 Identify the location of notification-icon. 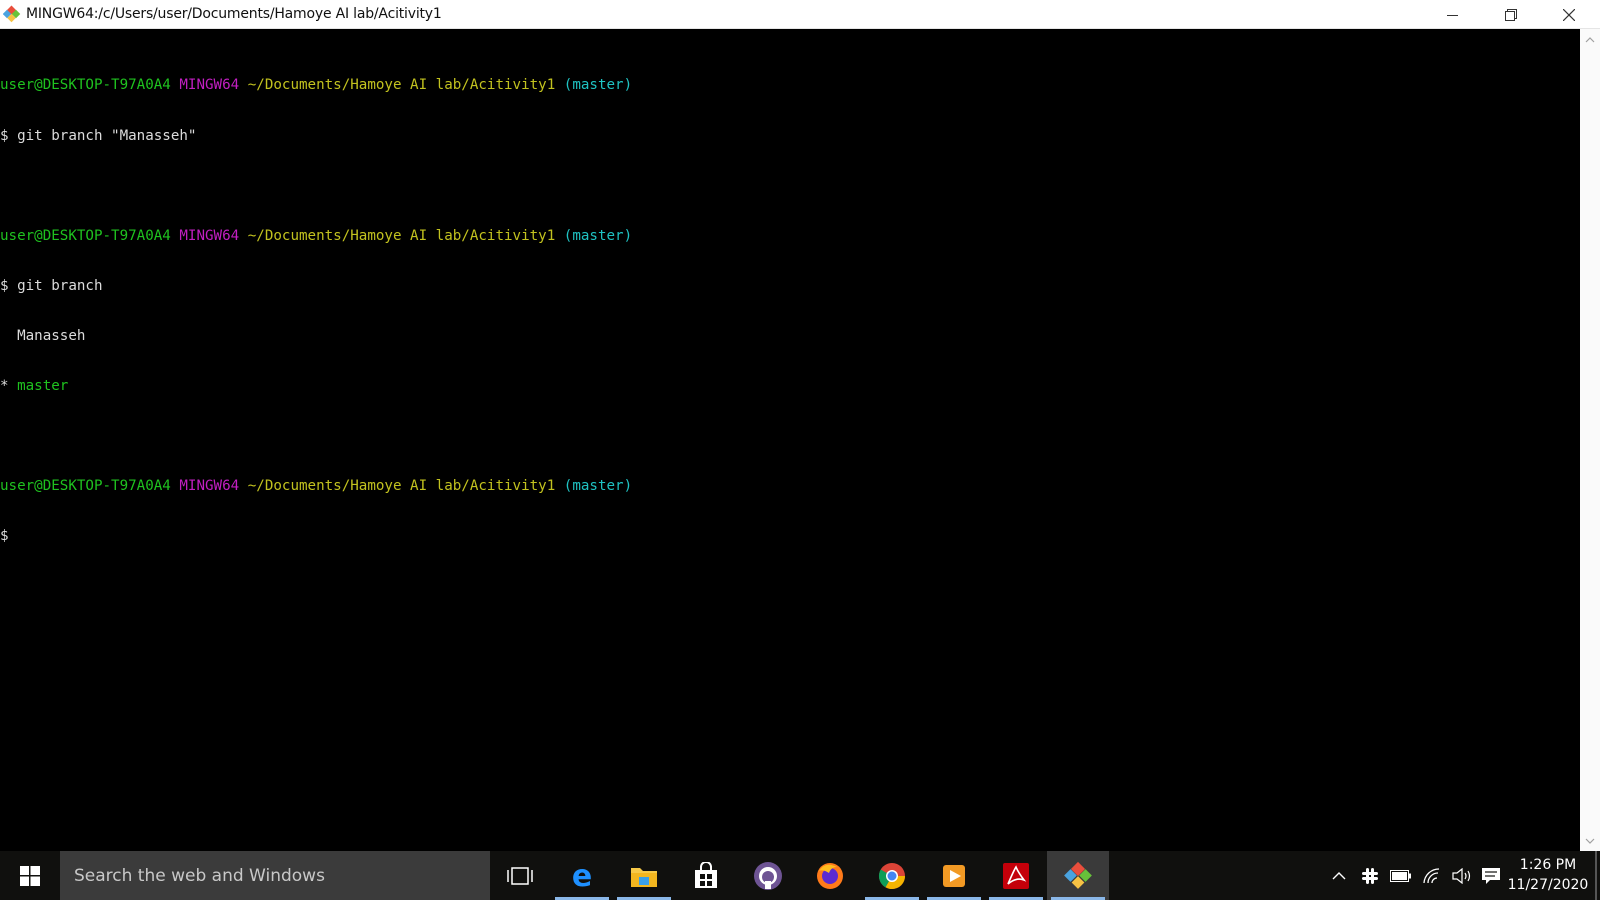
(1491, 875).